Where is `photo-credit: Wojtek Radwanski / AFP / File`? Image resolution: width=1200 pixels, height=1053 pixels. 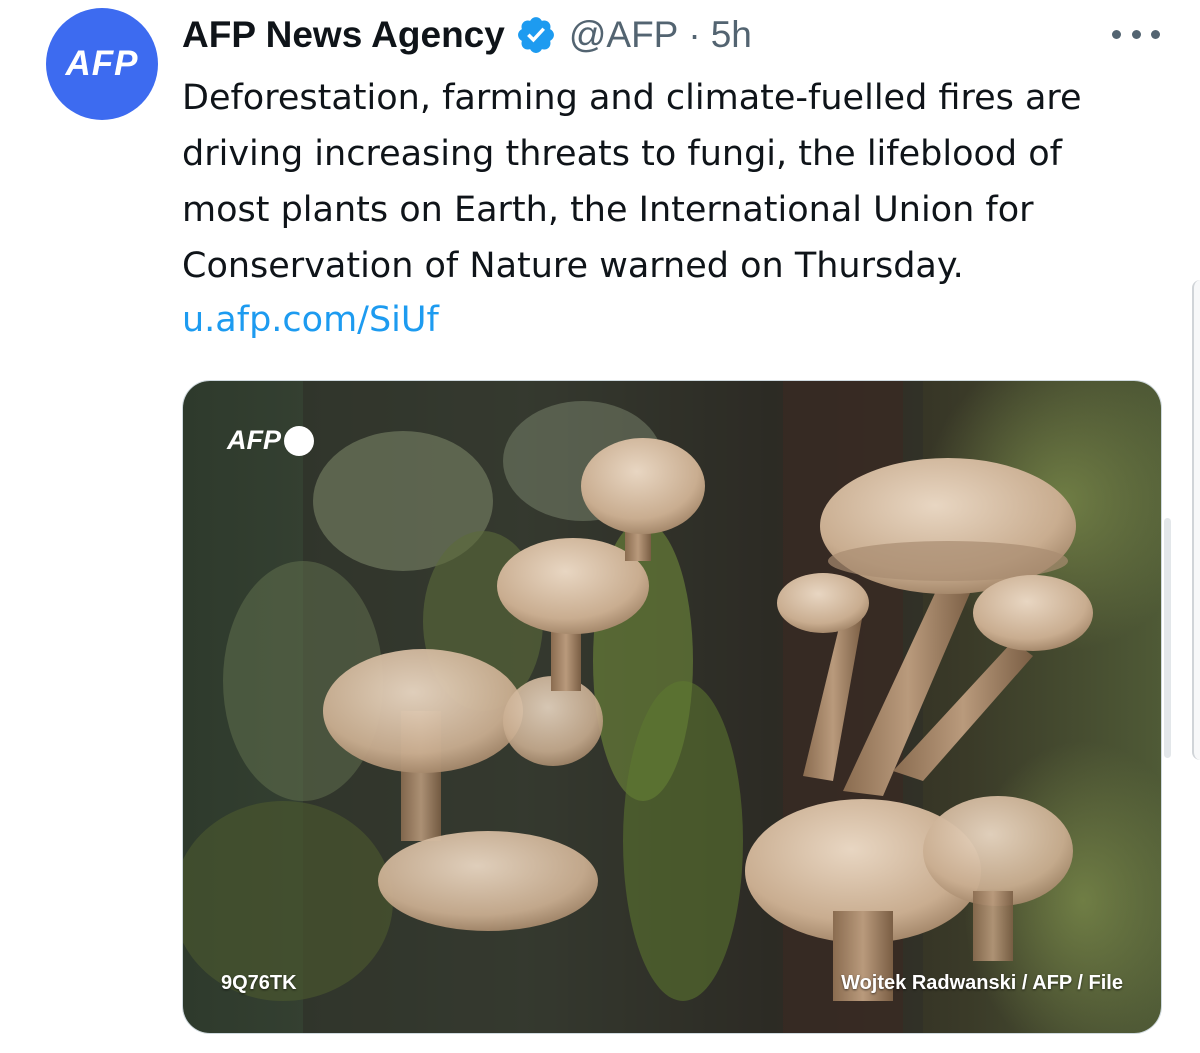 photo-credit: Wojtek Radwanski / AFP / File is located at coordinates (982, 983).